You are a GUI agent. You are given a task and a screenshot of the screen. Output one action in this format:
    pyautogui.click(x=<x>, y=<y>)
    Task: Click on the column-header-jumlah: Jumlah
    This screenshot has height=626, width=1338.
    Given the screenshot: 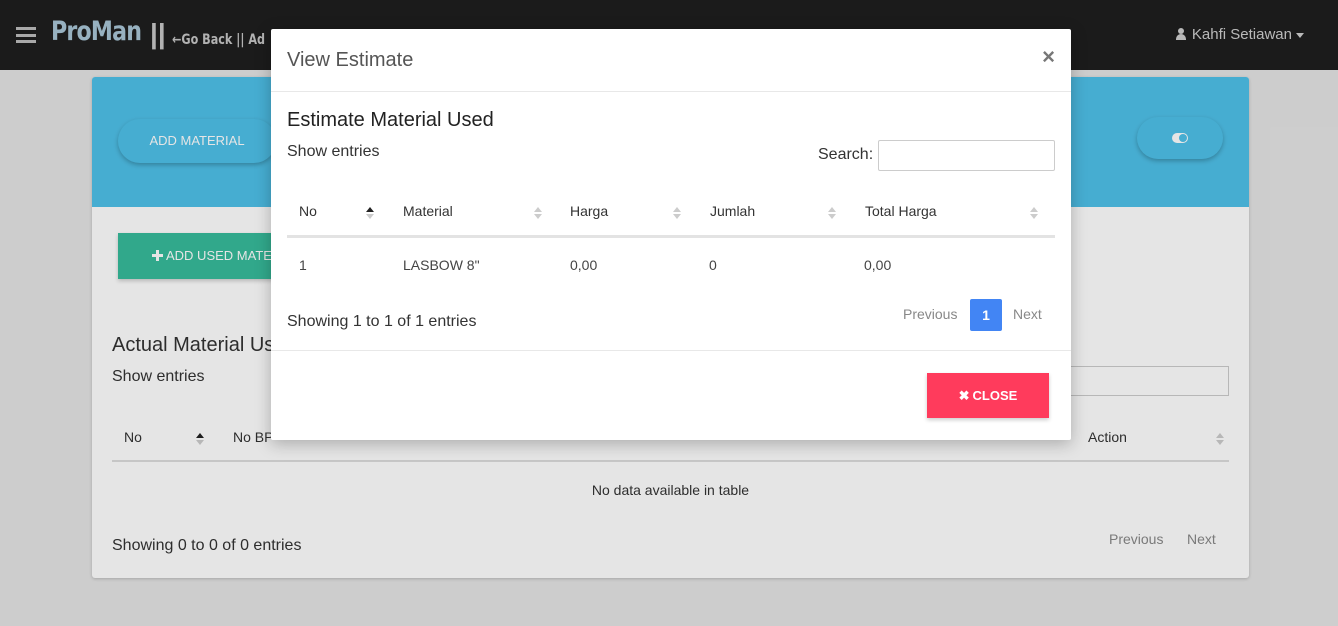 What is the action you would take?
    pyautogui.click(x=732, y=211)
    